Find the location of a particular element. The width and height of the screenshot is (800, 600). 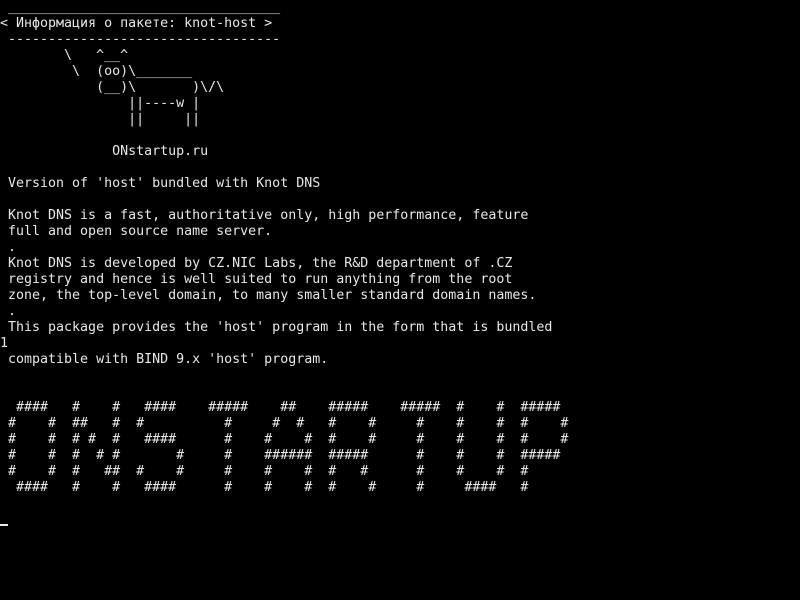

terminal-cursor is located at coordinates (4, 525).